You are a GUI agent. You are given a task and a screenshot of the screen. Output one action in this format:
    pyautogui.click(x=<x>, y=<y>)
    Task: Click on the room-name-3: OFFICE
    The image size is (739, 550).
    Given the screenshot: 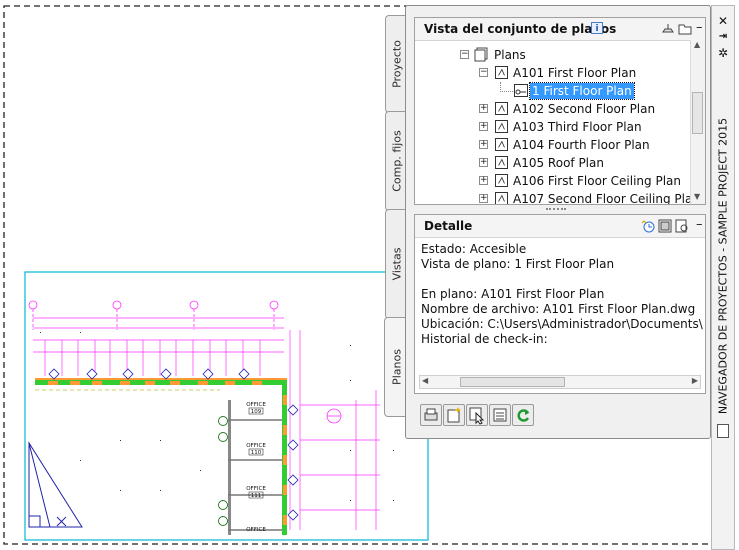 What is the action you would take?
    pyautogui.click(x=256, y=489)
    